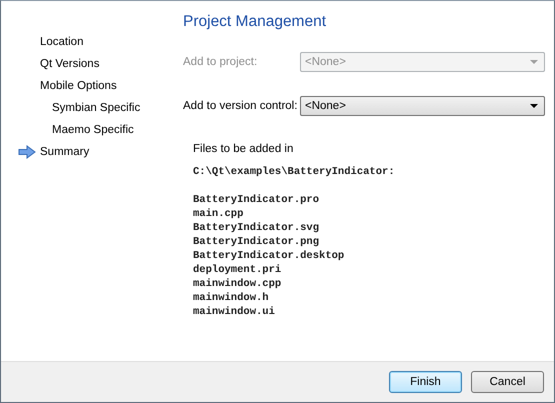  I want to click on file-name: mainwindow.h, so click(231, 298).